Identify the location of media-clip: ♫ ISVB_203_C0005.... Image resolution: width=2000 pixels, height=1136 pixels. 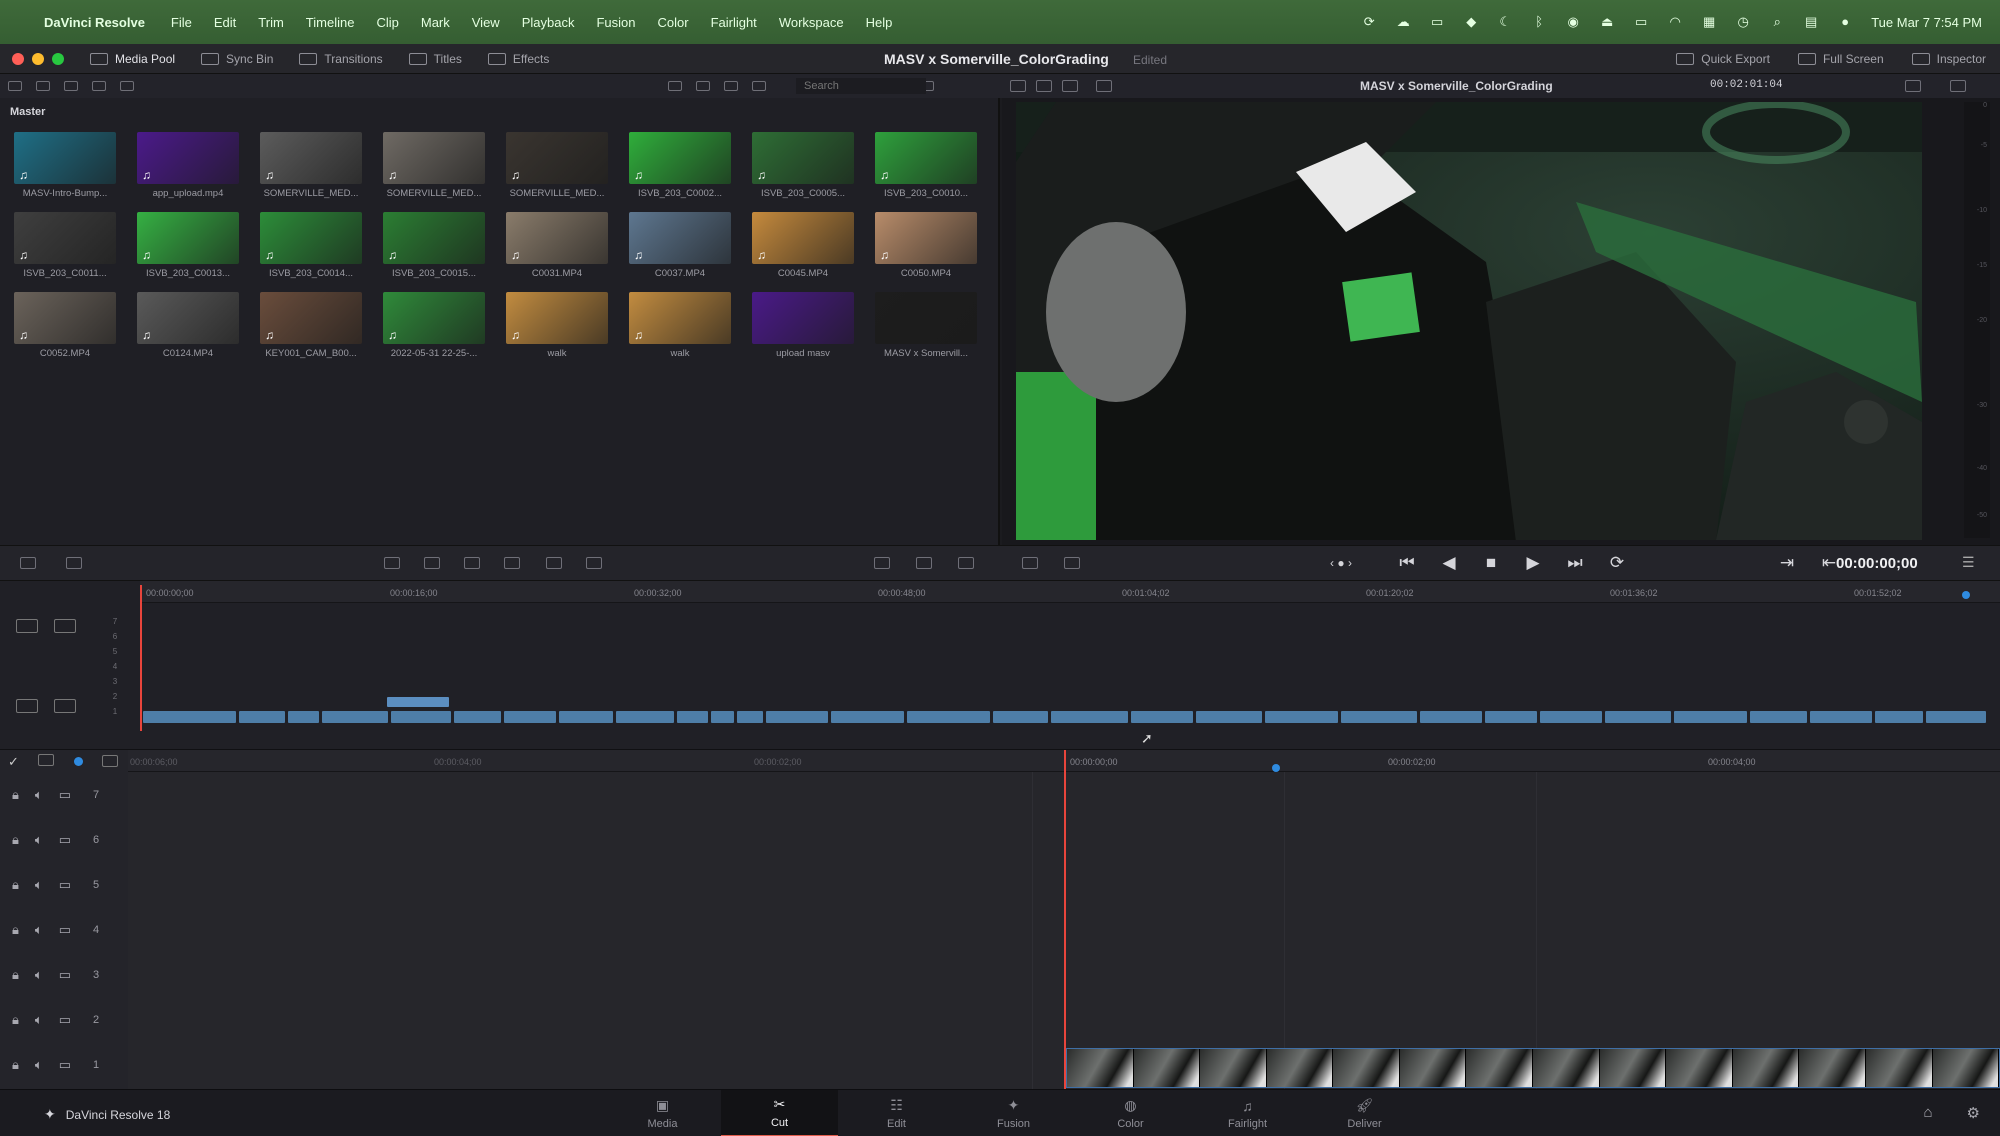
(803, 165).